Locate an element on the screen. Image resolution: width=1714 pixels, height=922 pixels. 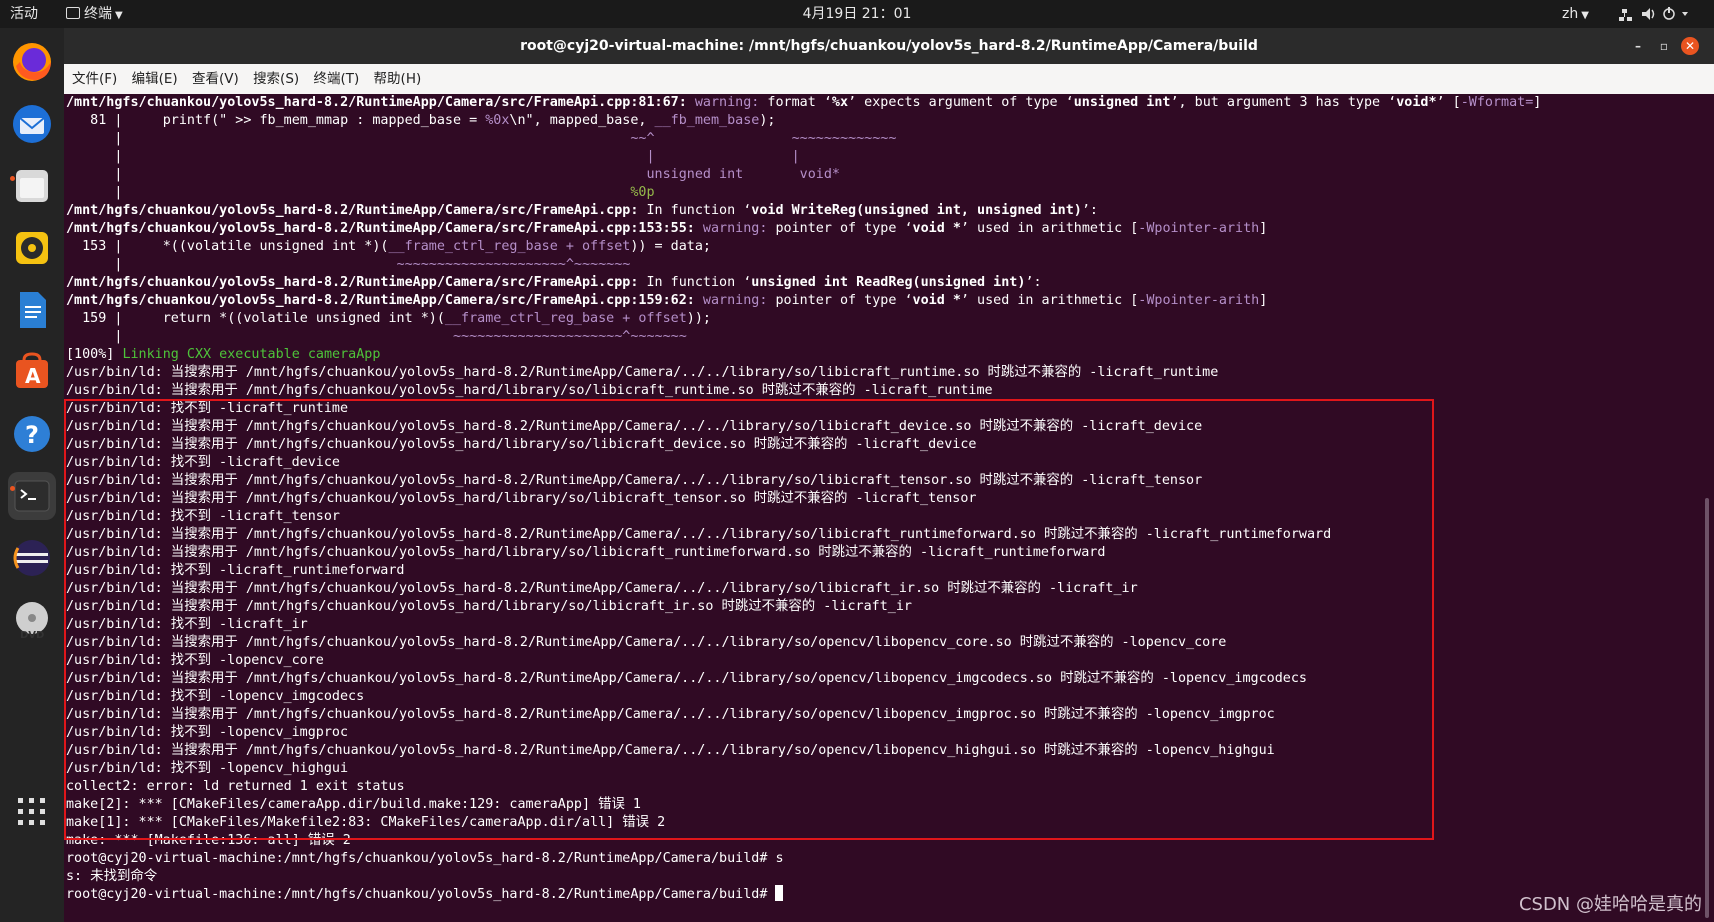
terminal-text: %x is located at coordinates (840, 102).